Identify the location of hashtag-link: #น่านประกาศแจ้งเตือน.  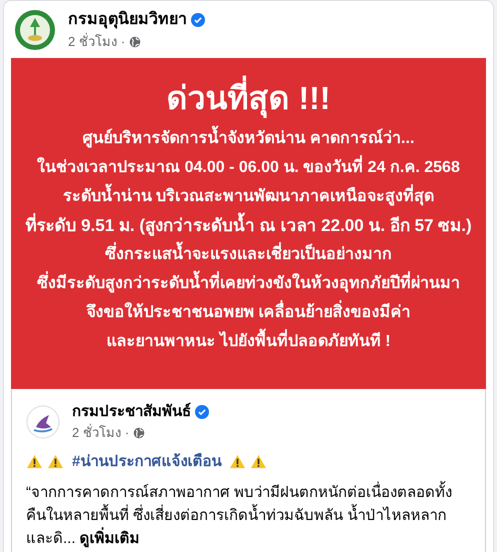
(147, 461).